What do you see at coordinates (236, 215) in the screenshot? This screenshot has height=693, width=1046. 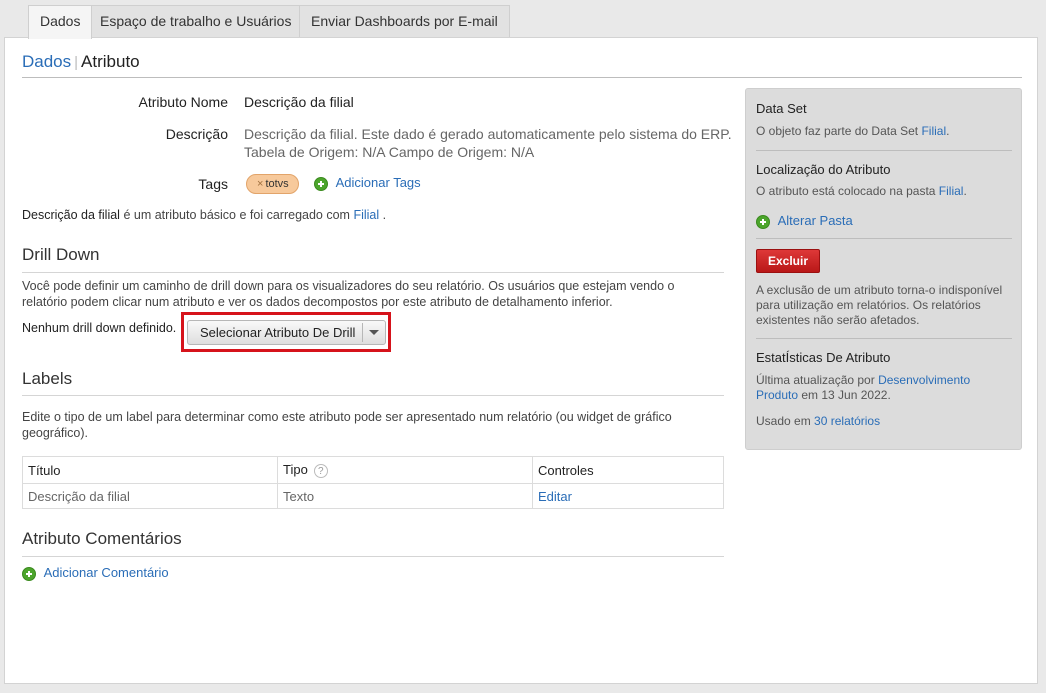 I see `basic-attribute-text: é um atributo básico e foi carregado com` at bounding box center [236, 215].